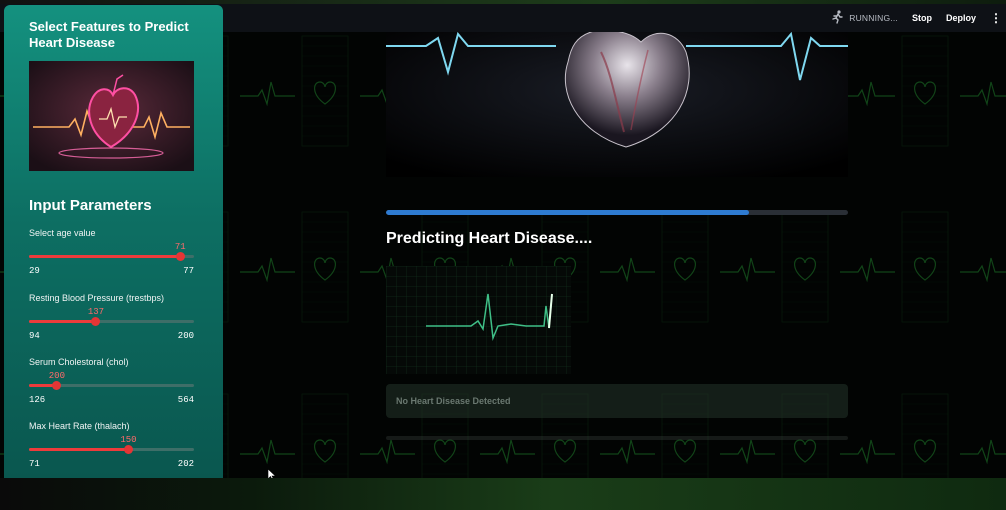 Image resolution: width=1006 pixels, height=510 pixels. What do you see at coordinates (56, 376) in the screenshot?
I see `slider-value: 200` at bounding box center [56, 376].